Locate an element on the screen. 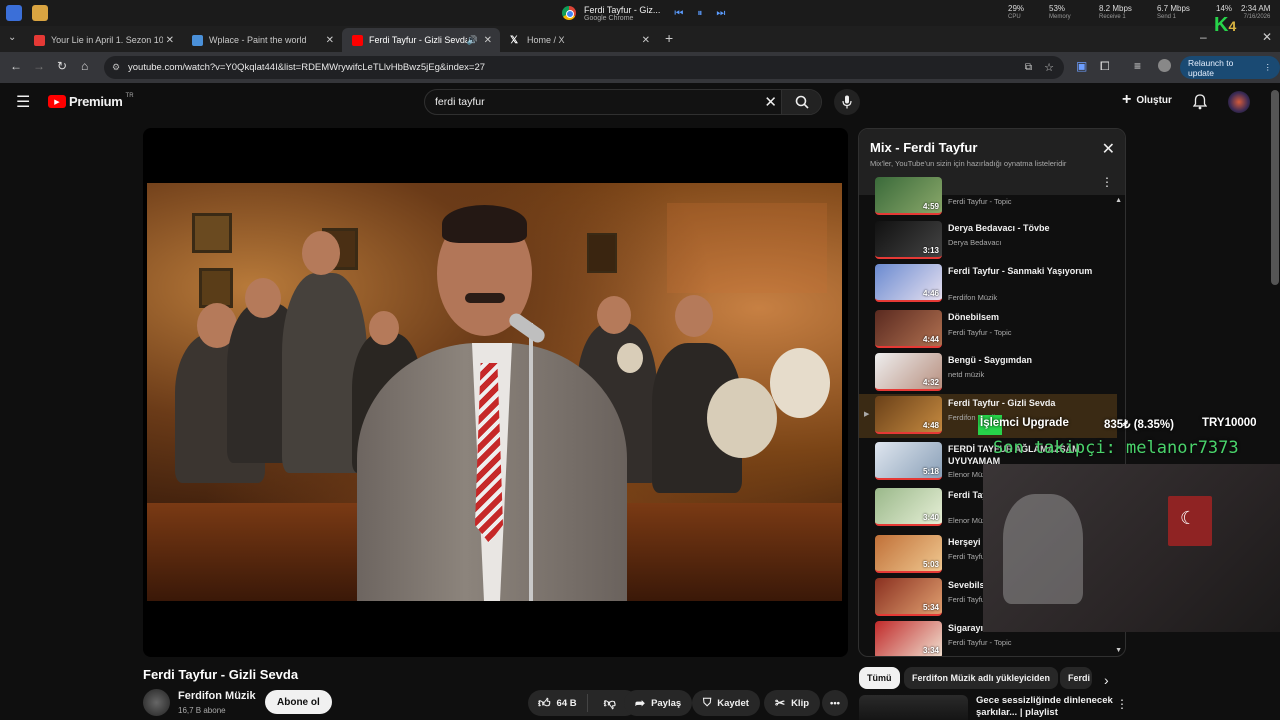 This screenshot has width=1280, height=720. playlist-item: 4:32 Bengü - Saygımdan netd müzik is located at coordinates (988, 373).